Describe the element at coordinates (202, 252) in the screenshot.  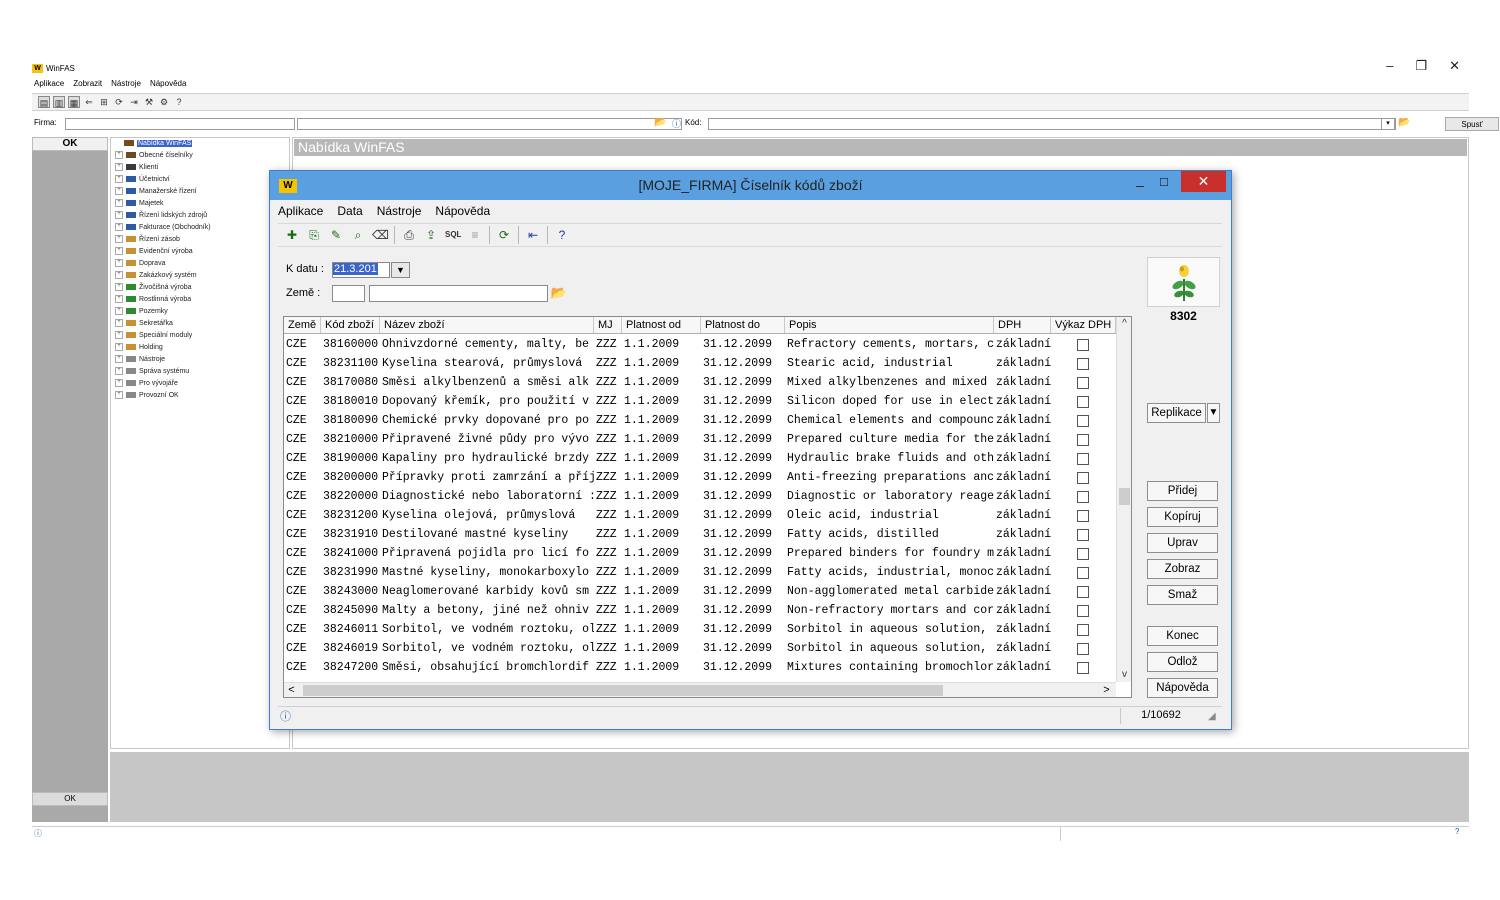
I see `tree-item: + Evidenční výroba` at that location.